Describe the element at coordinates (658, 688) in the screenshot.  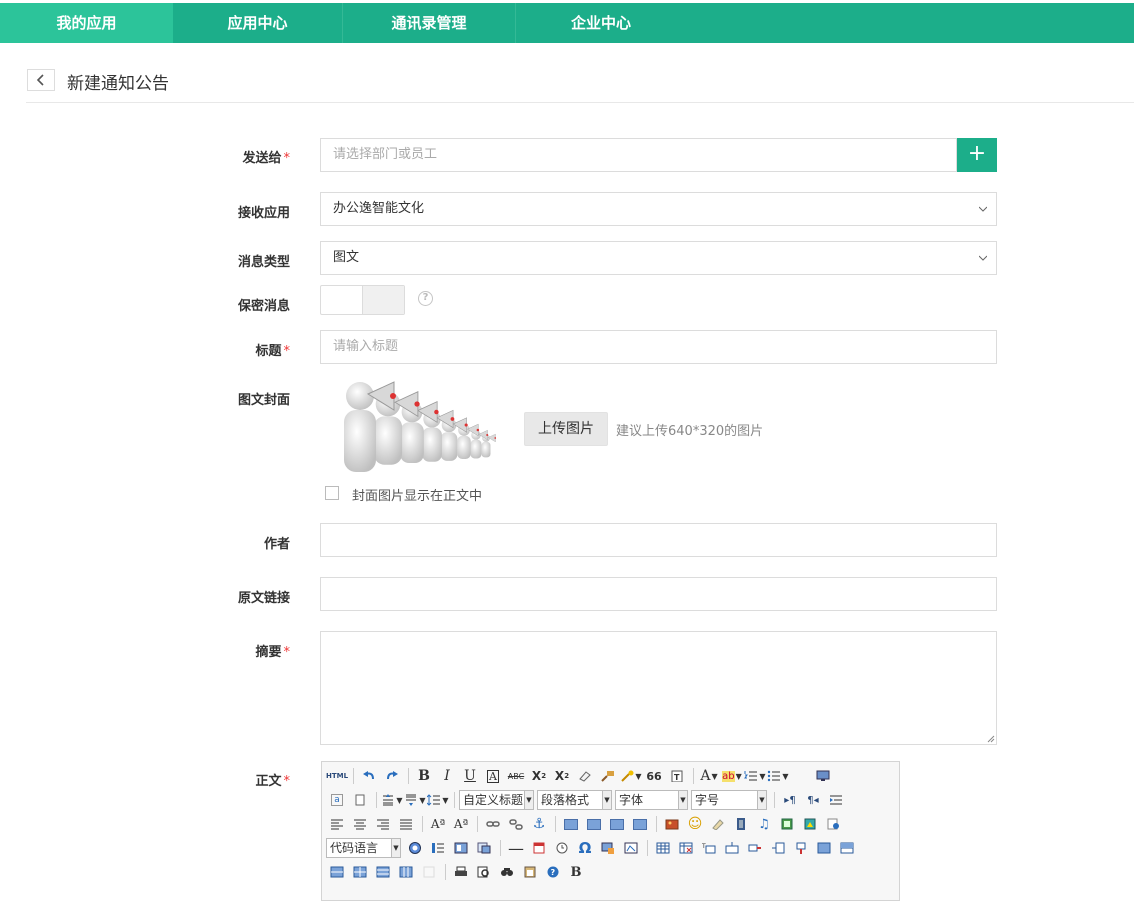
I see `summary-textarea` at that location.